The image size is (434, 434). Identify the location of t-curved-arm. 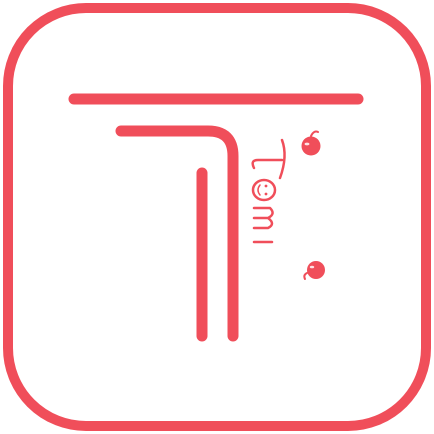
(177, 233).